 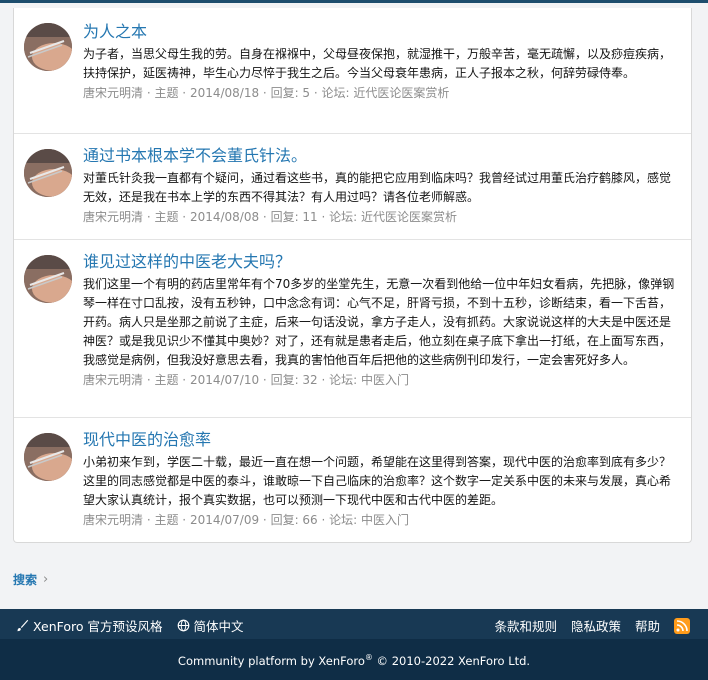 I want to click on result-title-link: 通过书本根本学不会董氏针法。, so click(x=380, y=156).